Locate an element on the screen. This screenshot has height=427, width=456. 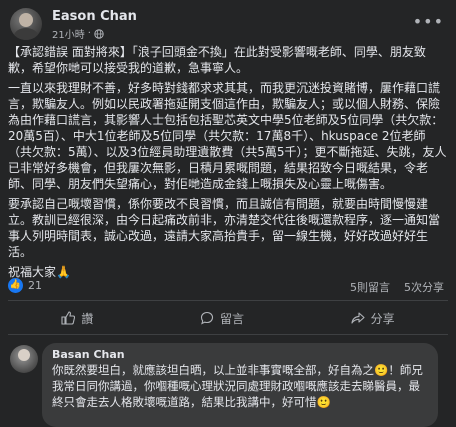
author-avatar is located at coordinates (26, 24).